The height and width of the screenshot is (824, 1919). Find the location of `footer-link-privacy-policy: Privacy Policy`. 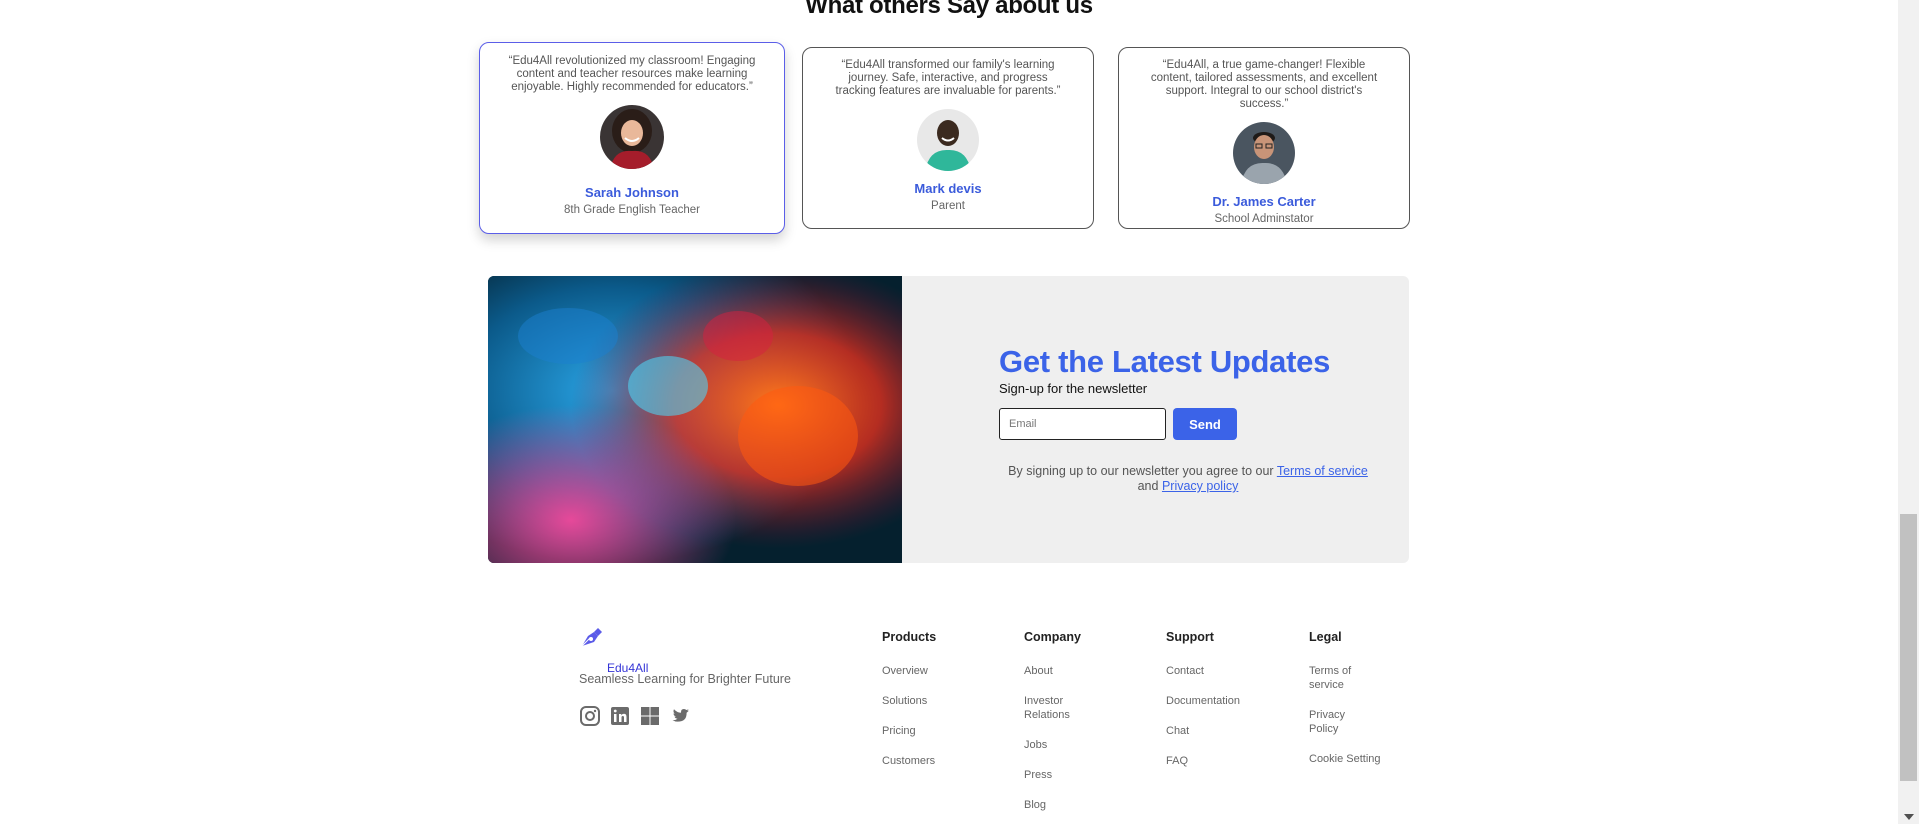

footer-link-privacy-policy: Privacy Policy is located at coordinates (1339, 722).